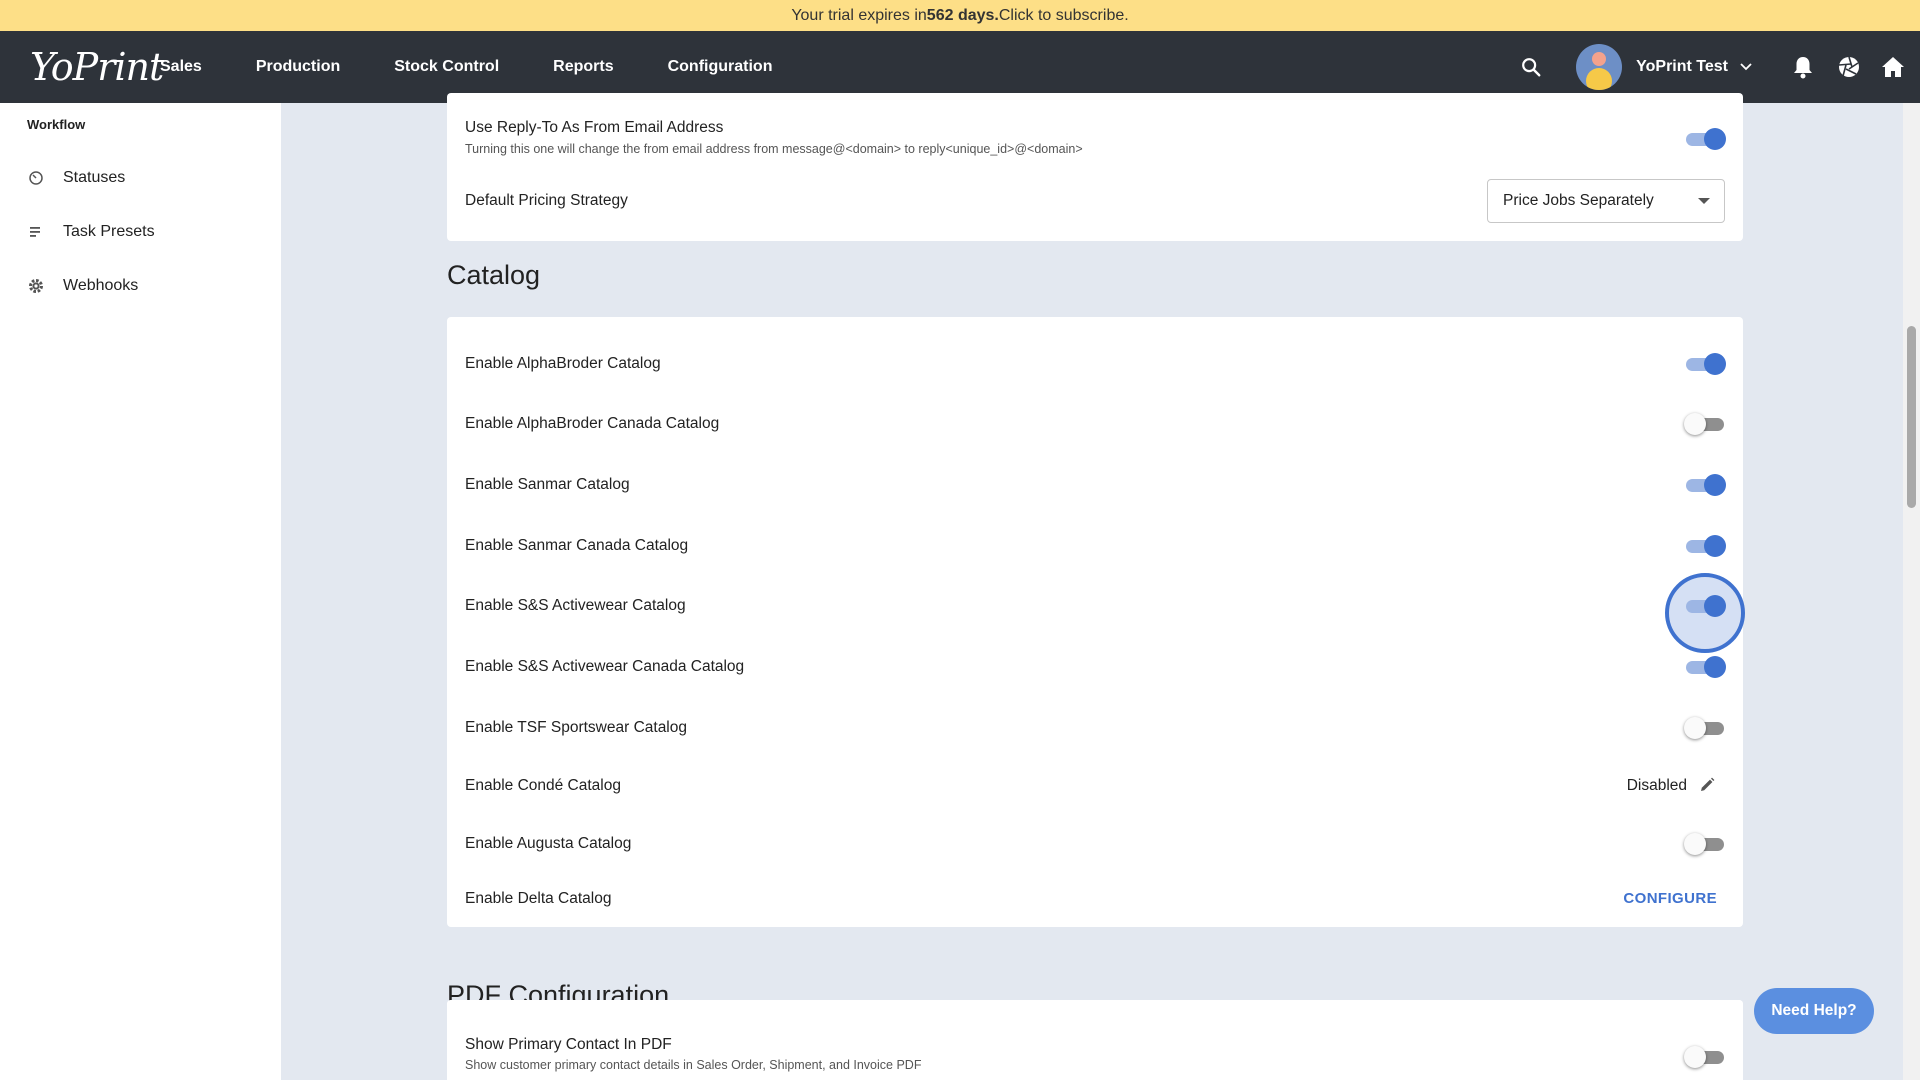  Describe the element at coordinates (140, 286) in the screenshot. I see `sidebar-item-webhooks: Webhooks` at that location.